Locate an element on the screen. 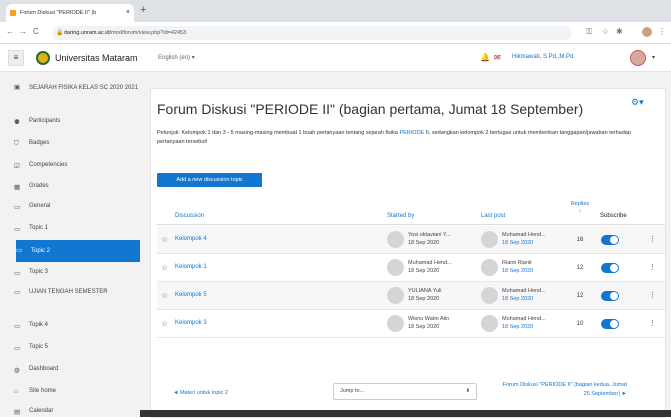 Image resolution: width=671 pixels, height=418 pixels. url-domain: daring.unram.ac.id is located at coordinates (87, 33).